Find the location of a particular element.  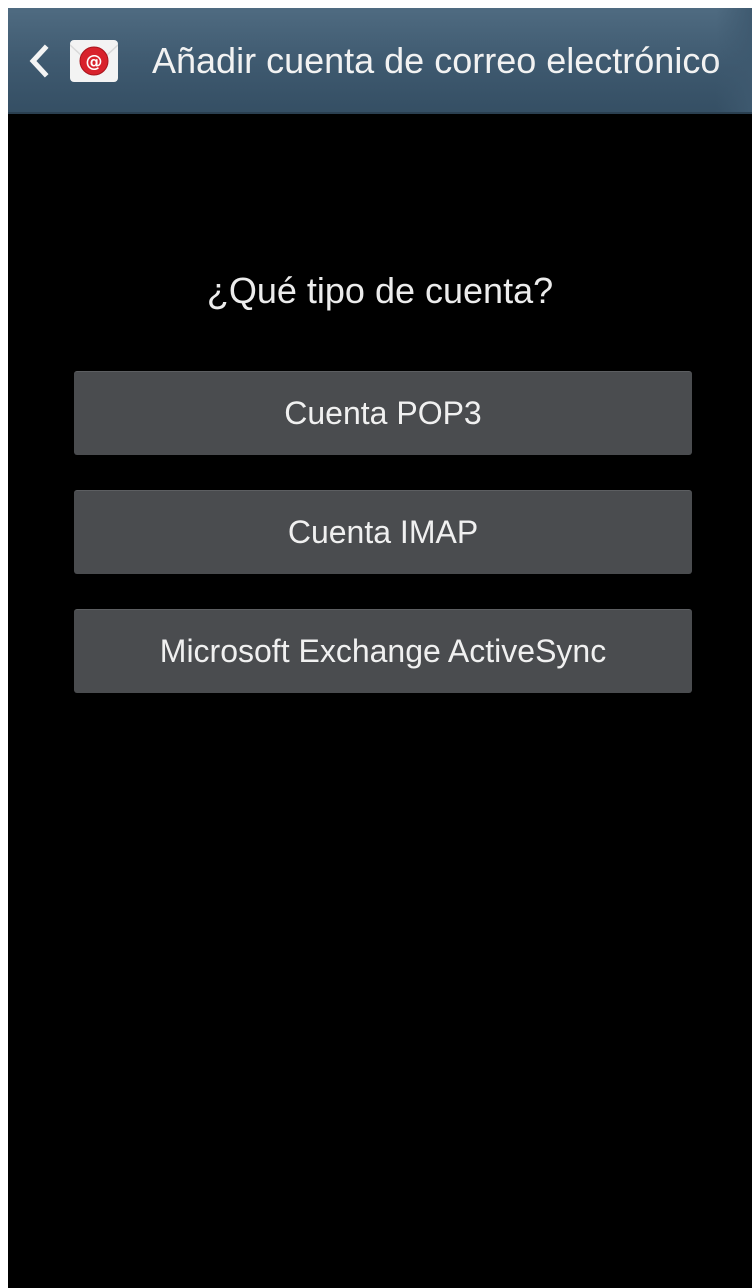

action-bar: @ Añadir cuenta de correo electrónico is located at coordinates (380, 61).